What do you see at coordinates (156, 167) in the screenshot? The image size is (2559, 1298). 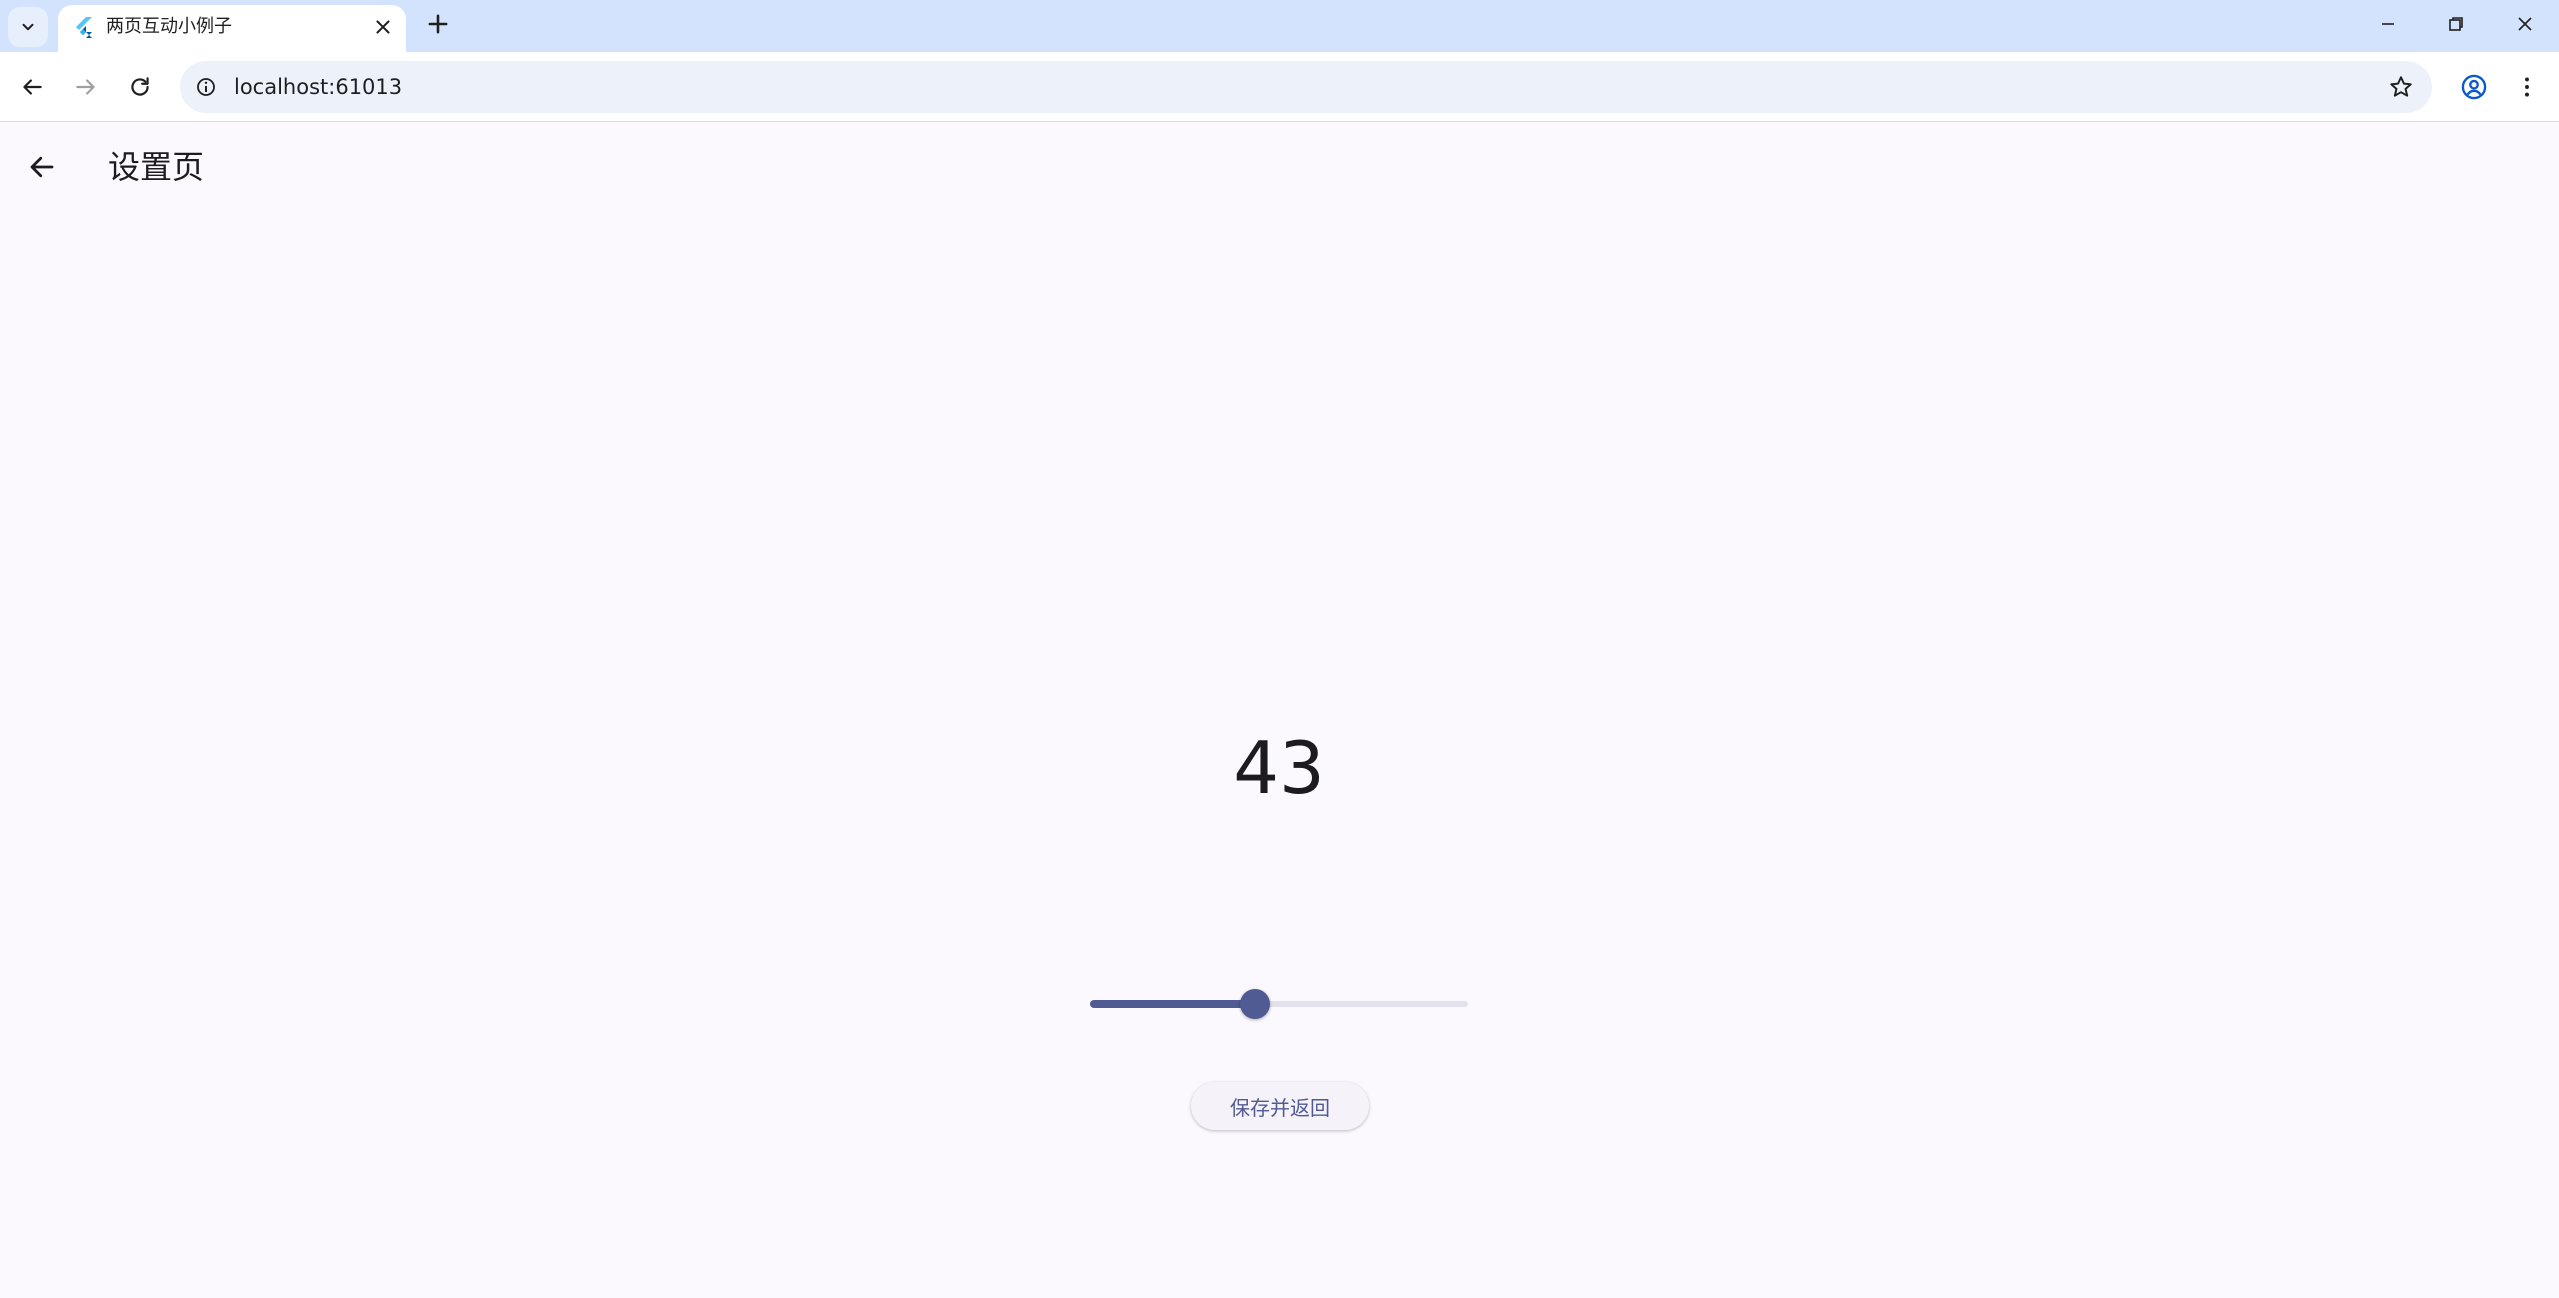 I see `page-title: 设置页` at bounding box center [156, 167].